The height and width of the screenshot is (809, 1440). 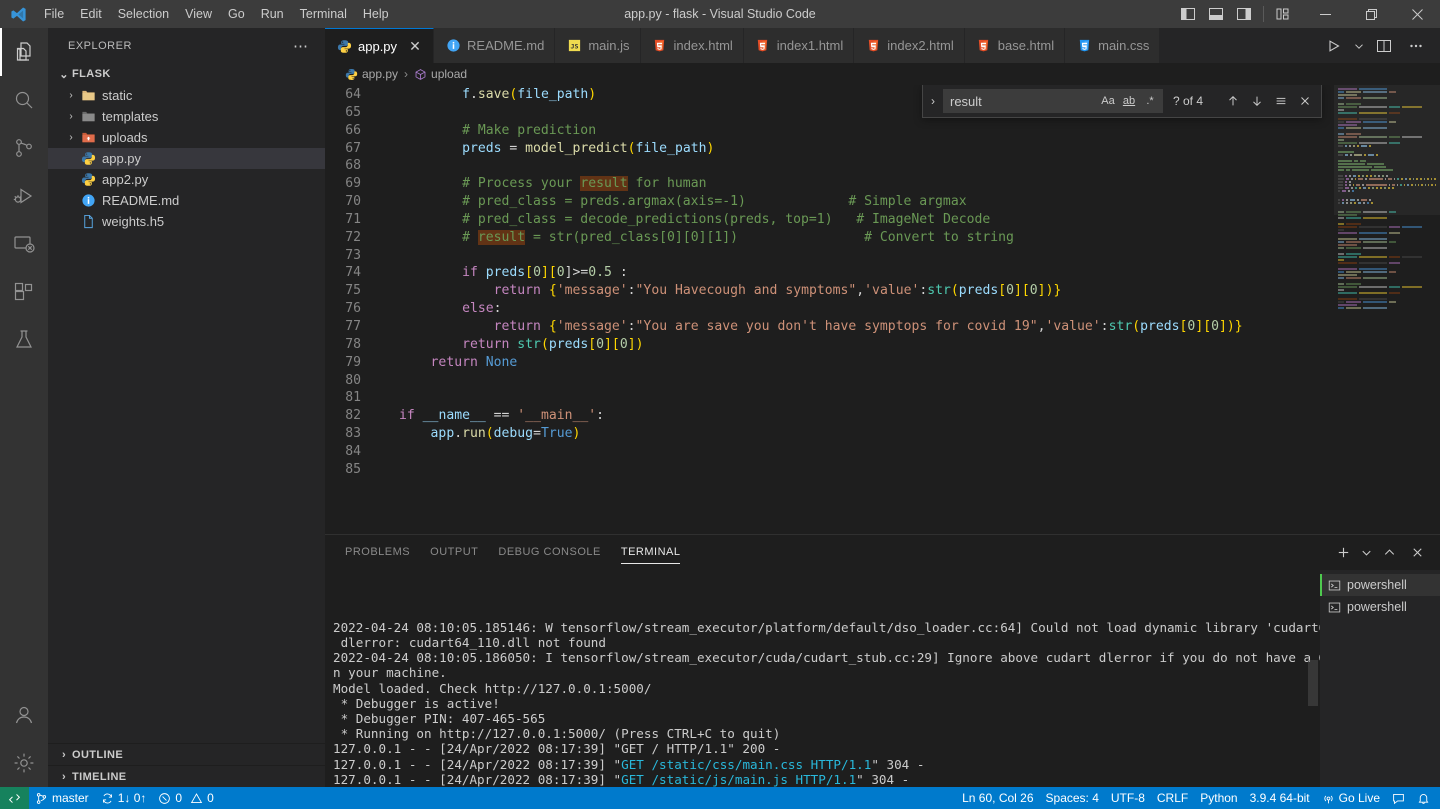 I want to click on status-cursor-position: Ln 60, Col 26, so click(x=997, y=798).